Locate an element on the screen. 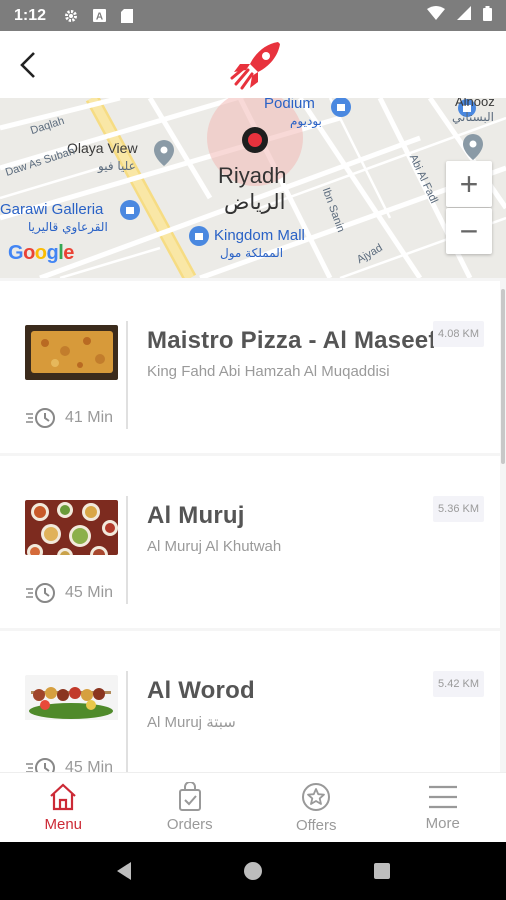 This screenshot has height=900, width=506. delivery-time-label: 41 Min is located at coordinates (89, 417).